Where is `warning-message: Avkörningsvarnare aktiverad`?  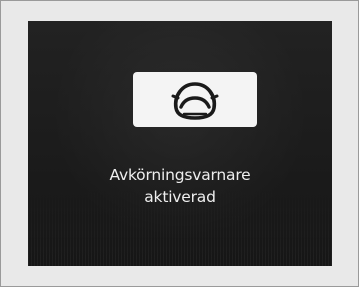 warning-message: Avkörningsvarnare aktiverad is located at coordinates (180, 186).